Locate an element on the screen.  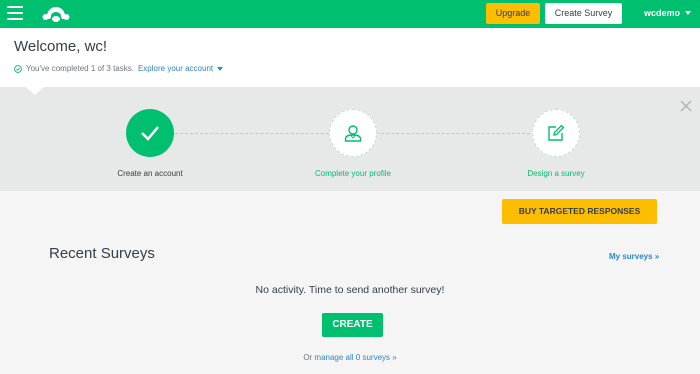
step-label-create-account: Create an account is located at coordinates (150, 173).